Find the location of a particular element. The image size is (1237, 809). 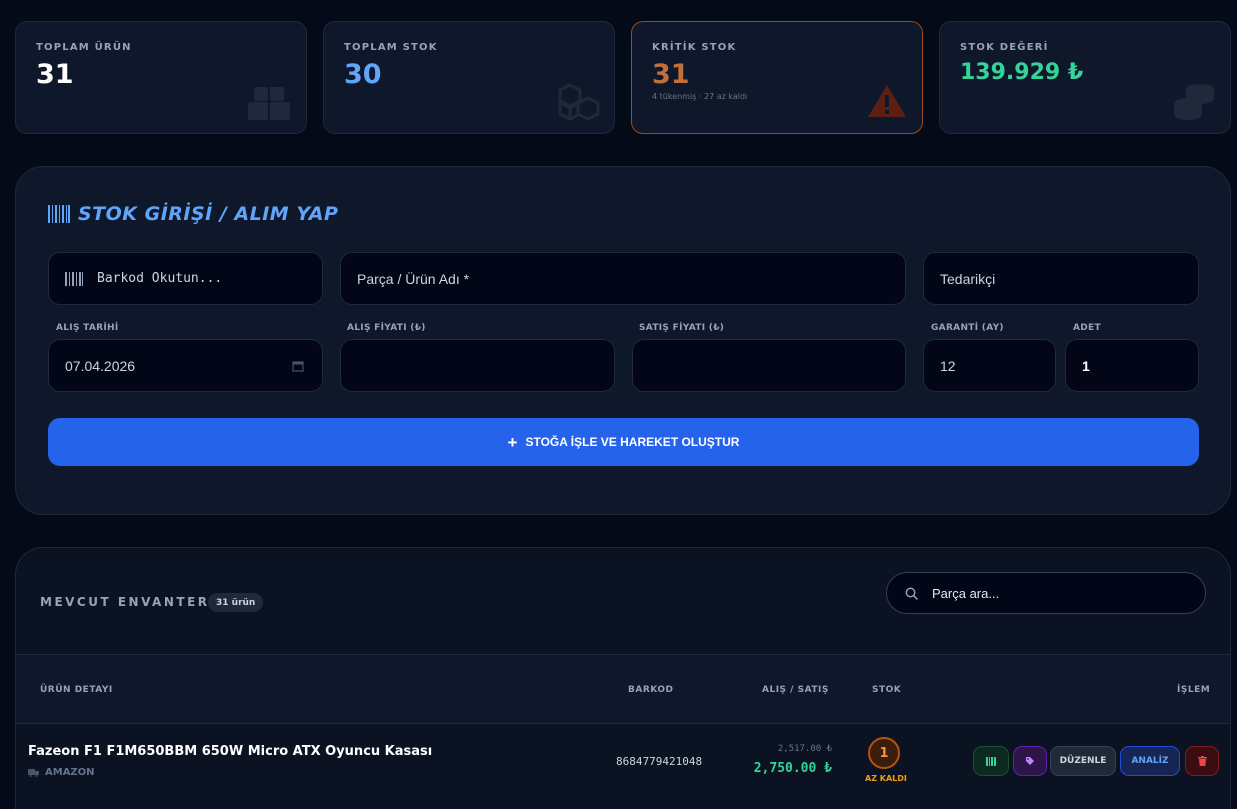

search-icon is located at coordinates (911, 593).